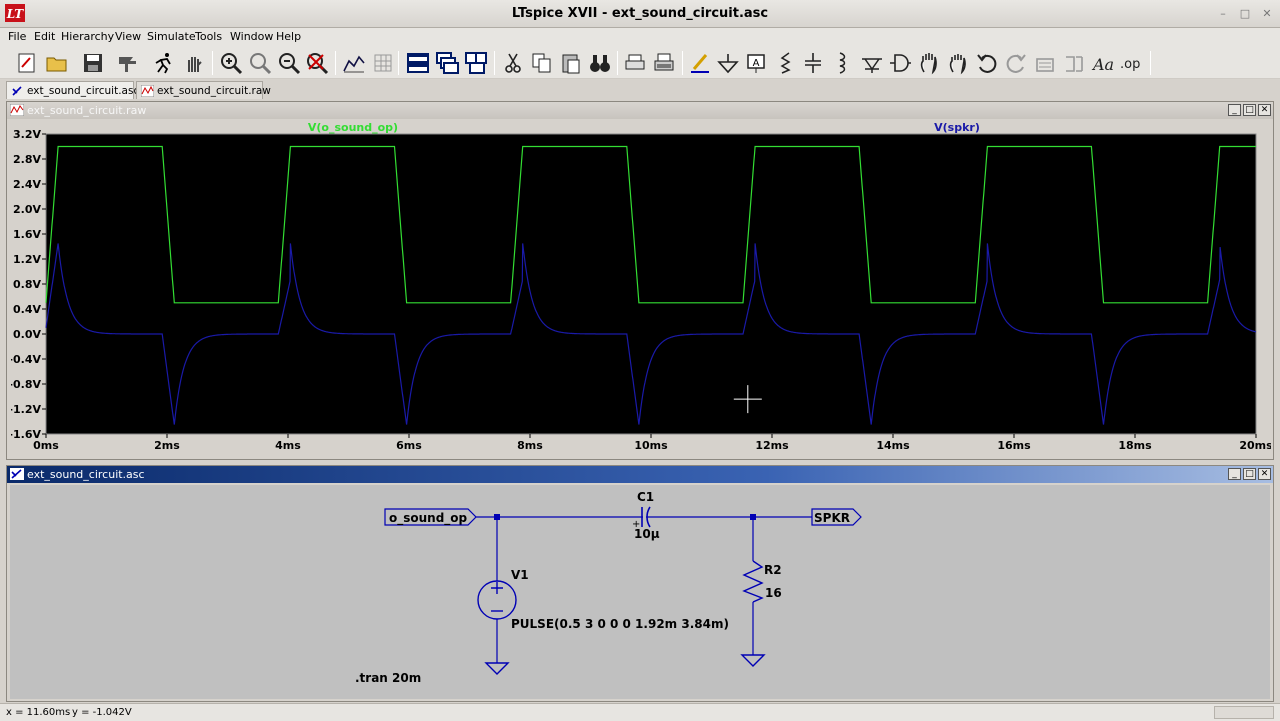 This screenshot has width=1280, height=721. Describe the element at coordinates (231, 63) in the screenshot. I see `zoom-in-icon` at that location.